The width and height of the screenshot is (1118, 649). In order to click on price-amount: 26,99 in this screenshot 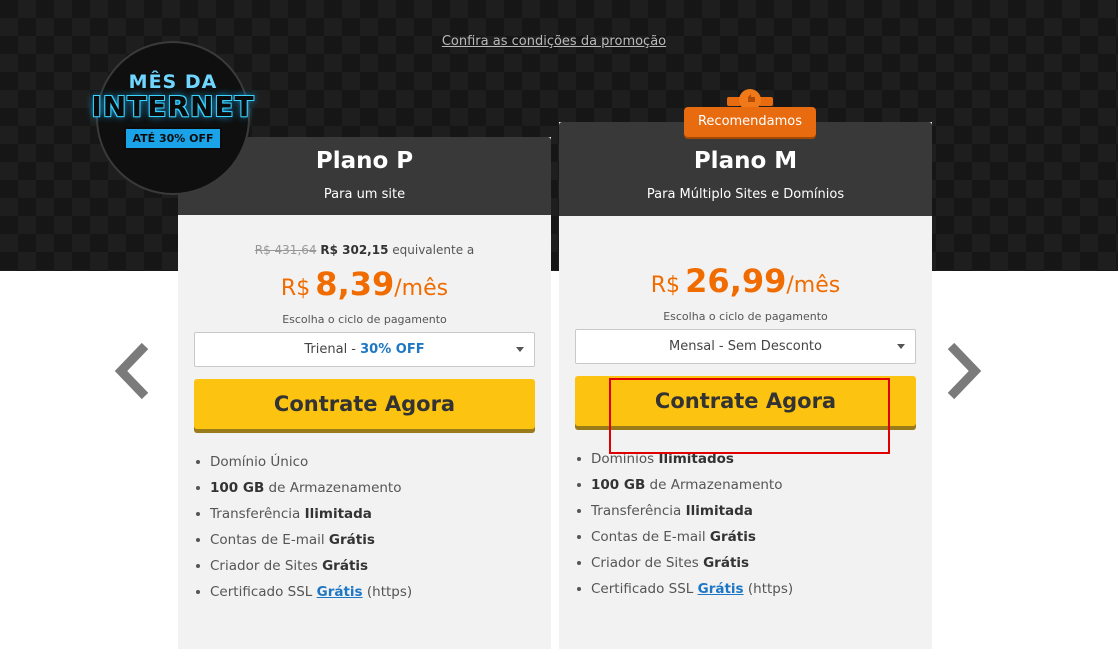, I will do `click(736, 281)`.